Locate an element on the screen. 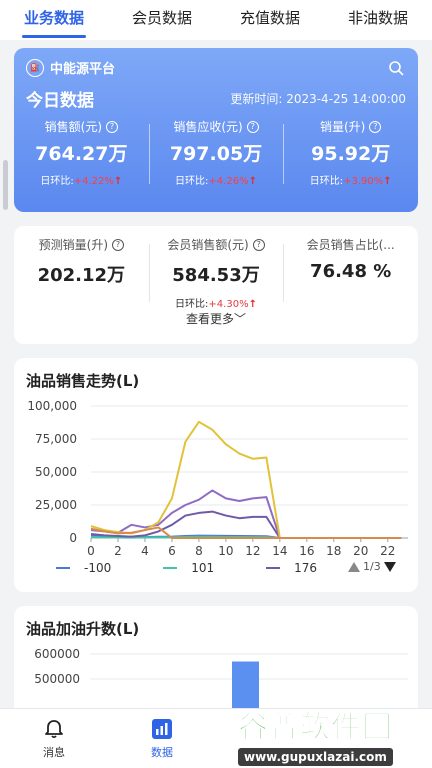 Image resolution: width=432 pixels, height=768 pixels. today-title: 今日数据 is located at coordinates (60, 101).